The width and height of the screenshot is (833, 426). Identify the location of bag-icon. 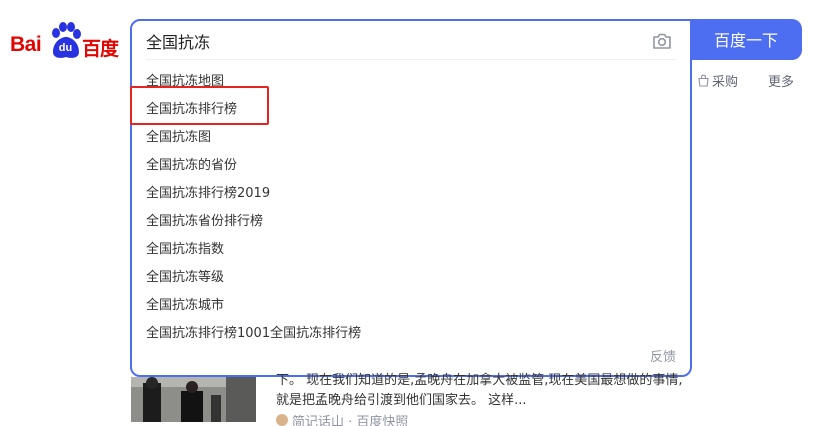
(703, 80).